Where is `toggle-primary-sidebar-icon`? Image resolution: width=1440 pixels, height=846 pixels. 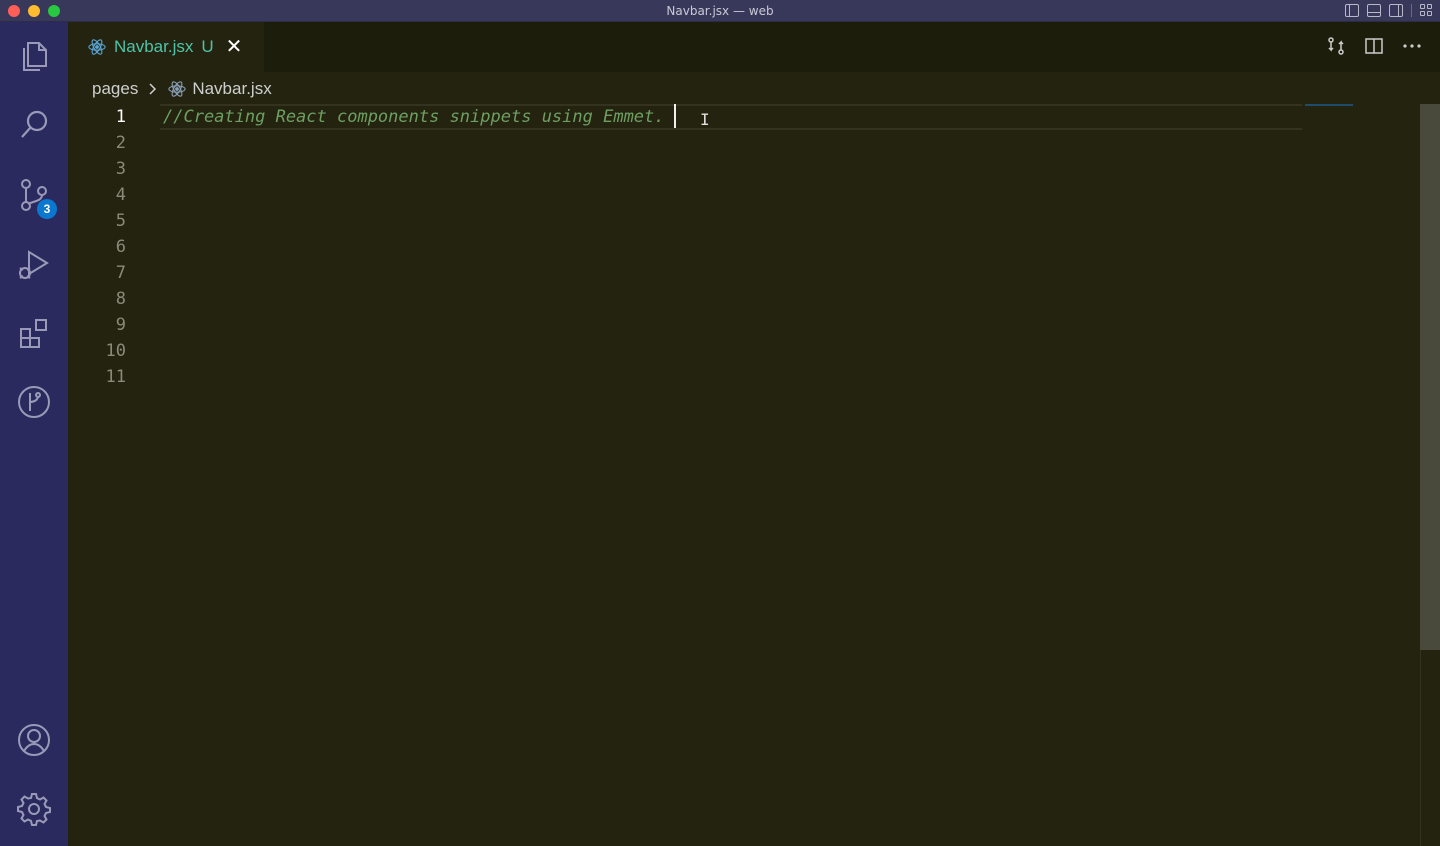 toggle-primary-sidebar-icon is located at coordinates (1352, 10).